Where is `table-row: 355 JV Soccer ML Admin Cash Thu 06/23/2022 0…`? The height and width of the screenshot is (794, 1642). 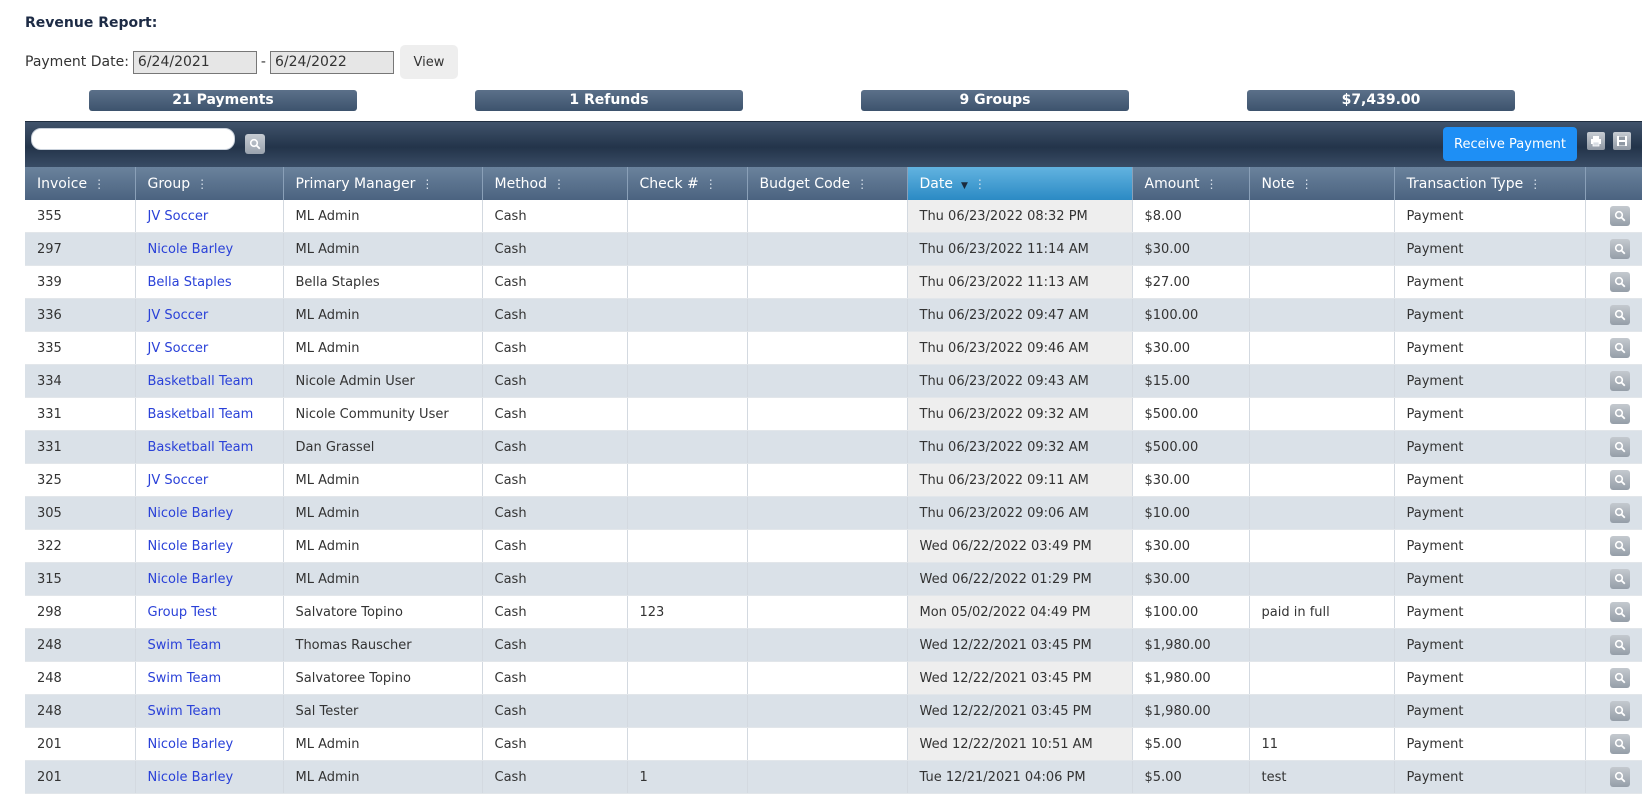 table-row: 355 JV Soccer ML Admin Cash Thu 06/23/2022 0… is located at coordinates (833, 216).